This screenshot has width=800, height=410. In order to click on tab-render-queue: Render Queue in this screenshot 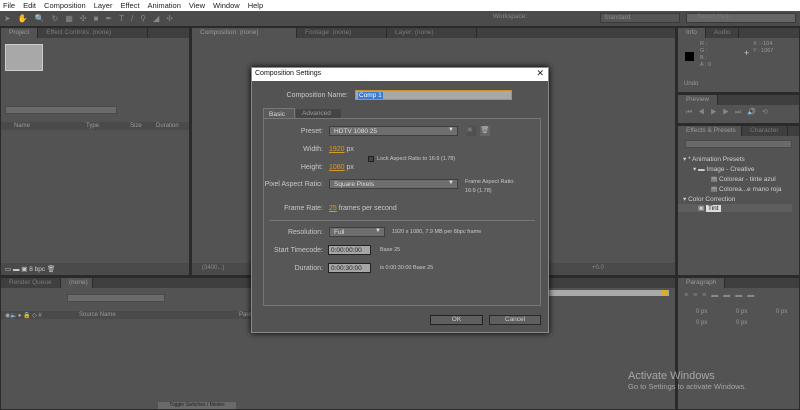, I will do `click(31, 283)`.